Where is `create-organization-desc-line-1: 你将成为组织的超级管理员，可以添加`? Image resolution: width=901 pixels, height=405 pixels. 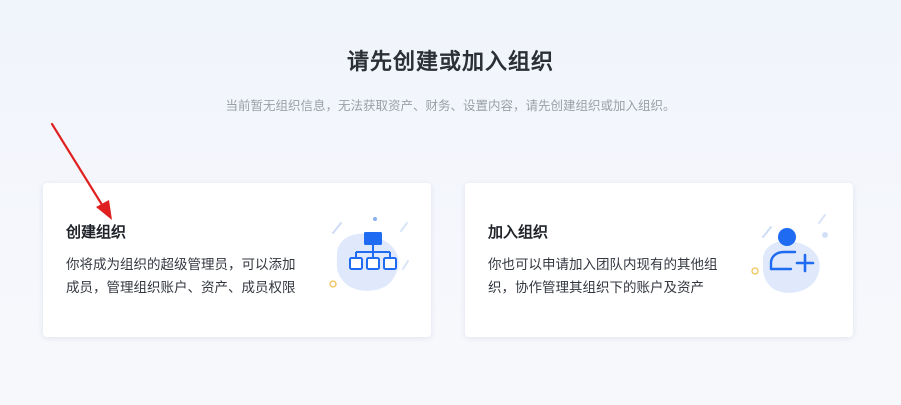
create-organization-desc-line-1: 你将成为组织的超级管理员，可以添加 is located at coordinates (181, 264).